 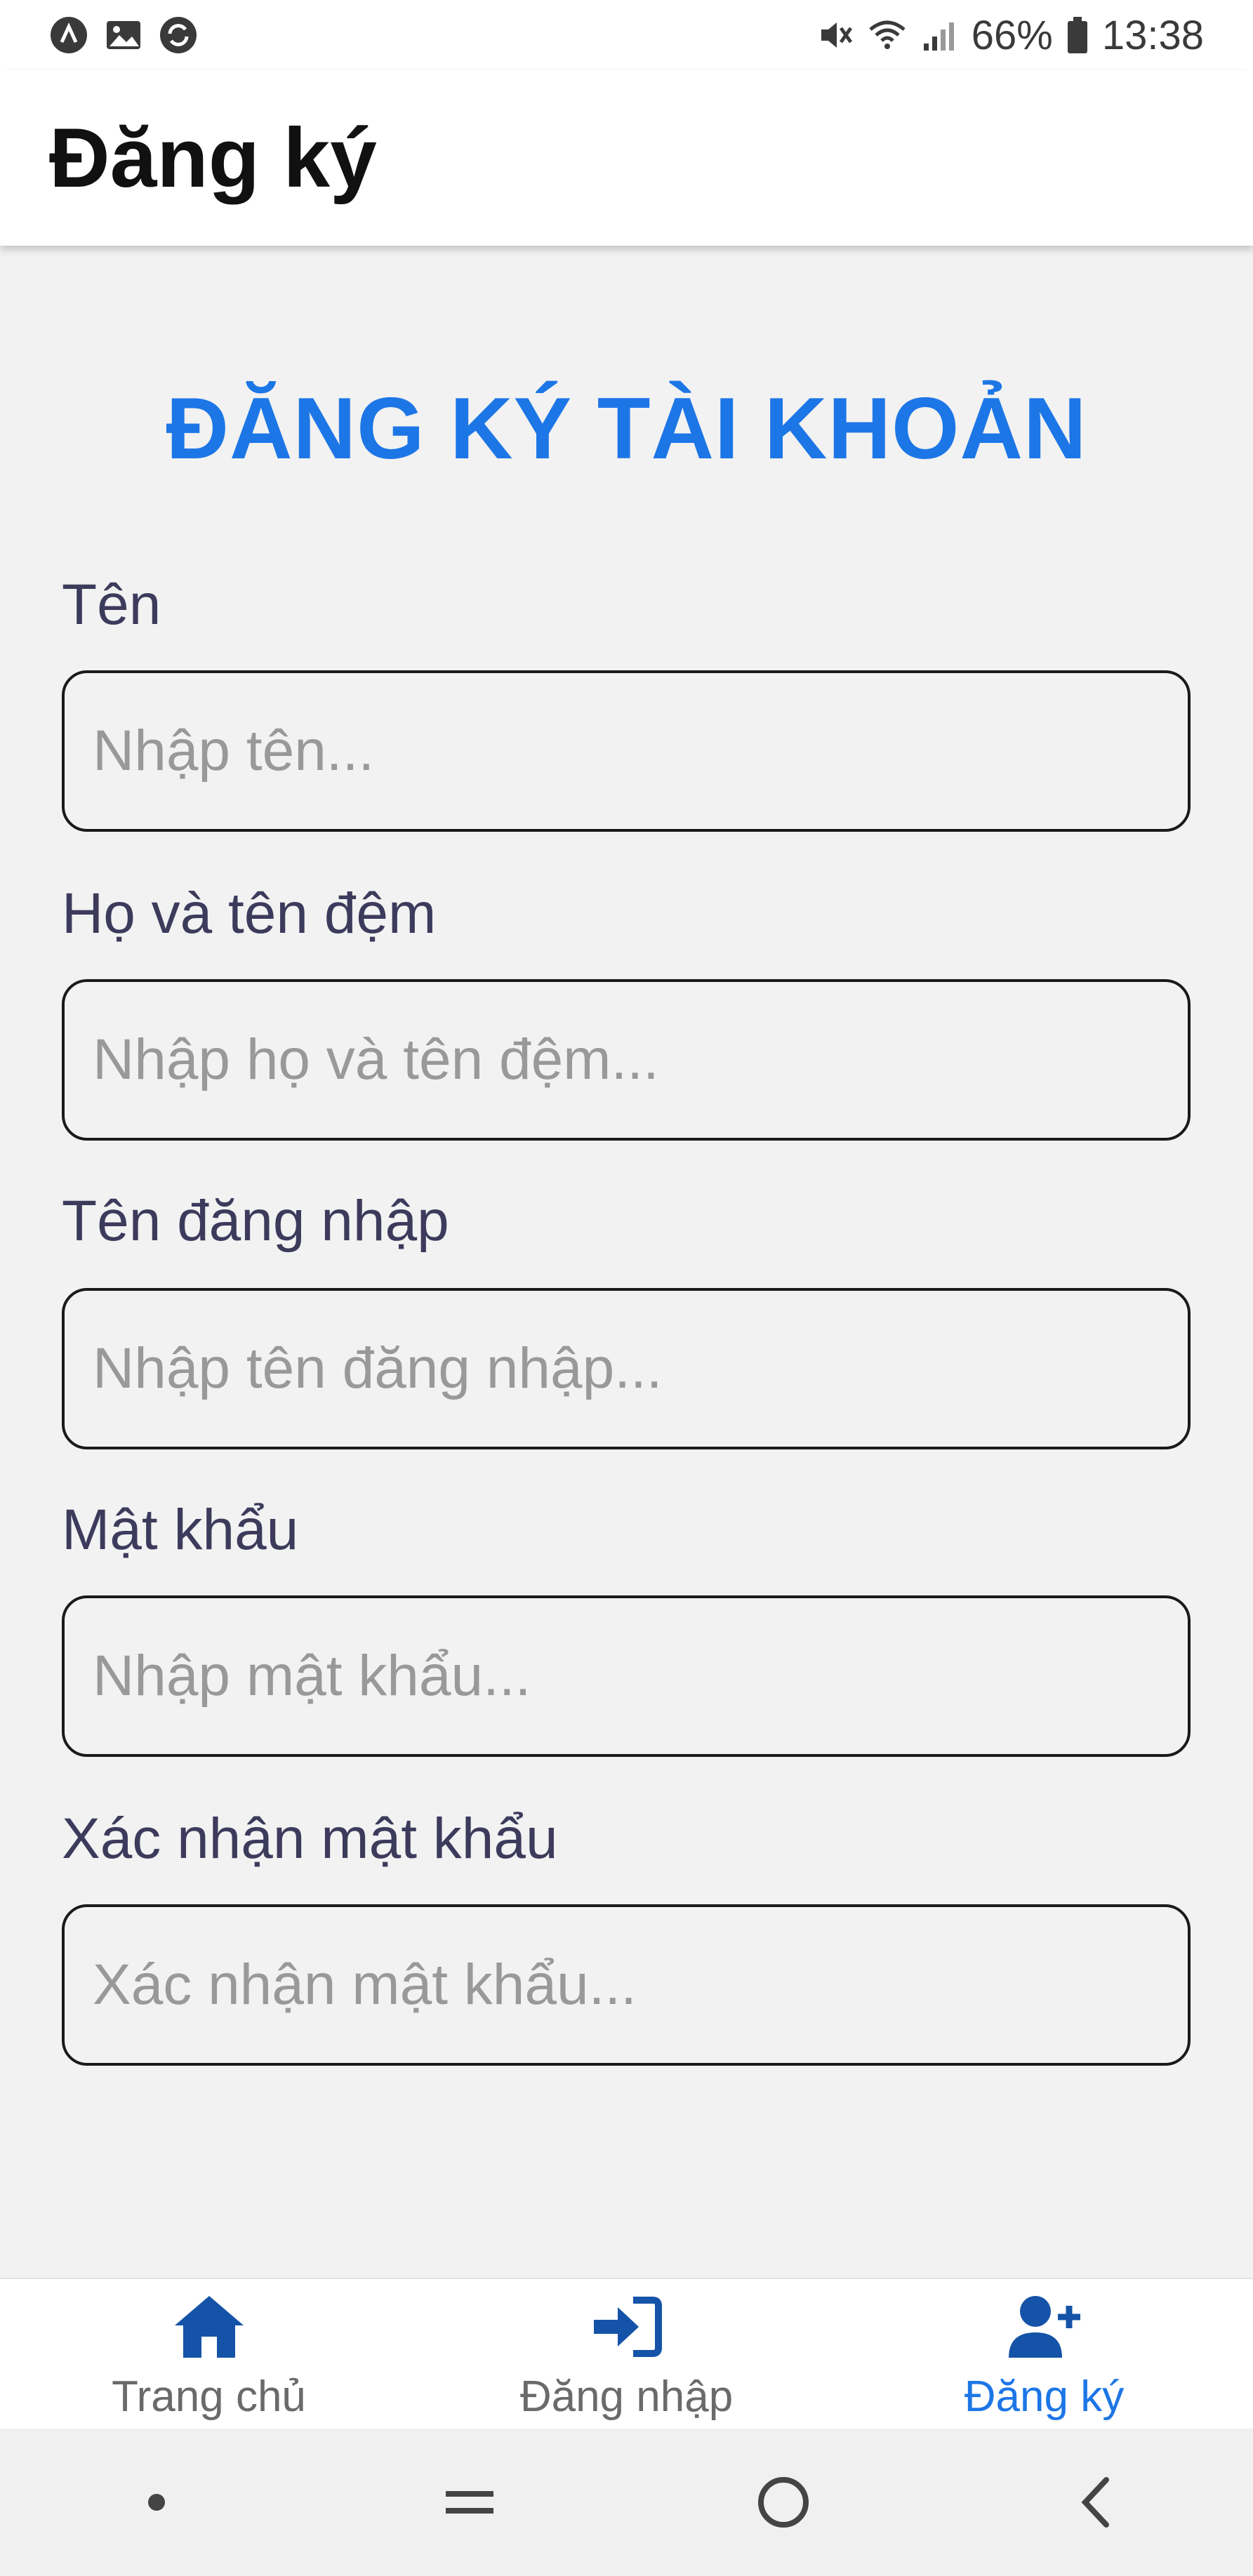 I want to click on battery-percent: 66%, so click(x=1012, y=35).